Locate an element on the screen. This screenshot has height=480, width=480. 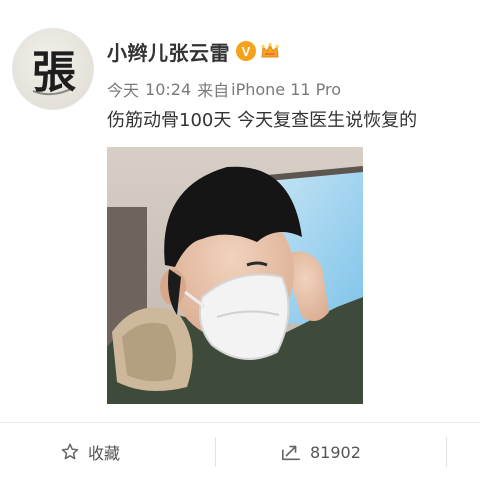
verified-badge-icon: V is located at coordinates (246, 51).